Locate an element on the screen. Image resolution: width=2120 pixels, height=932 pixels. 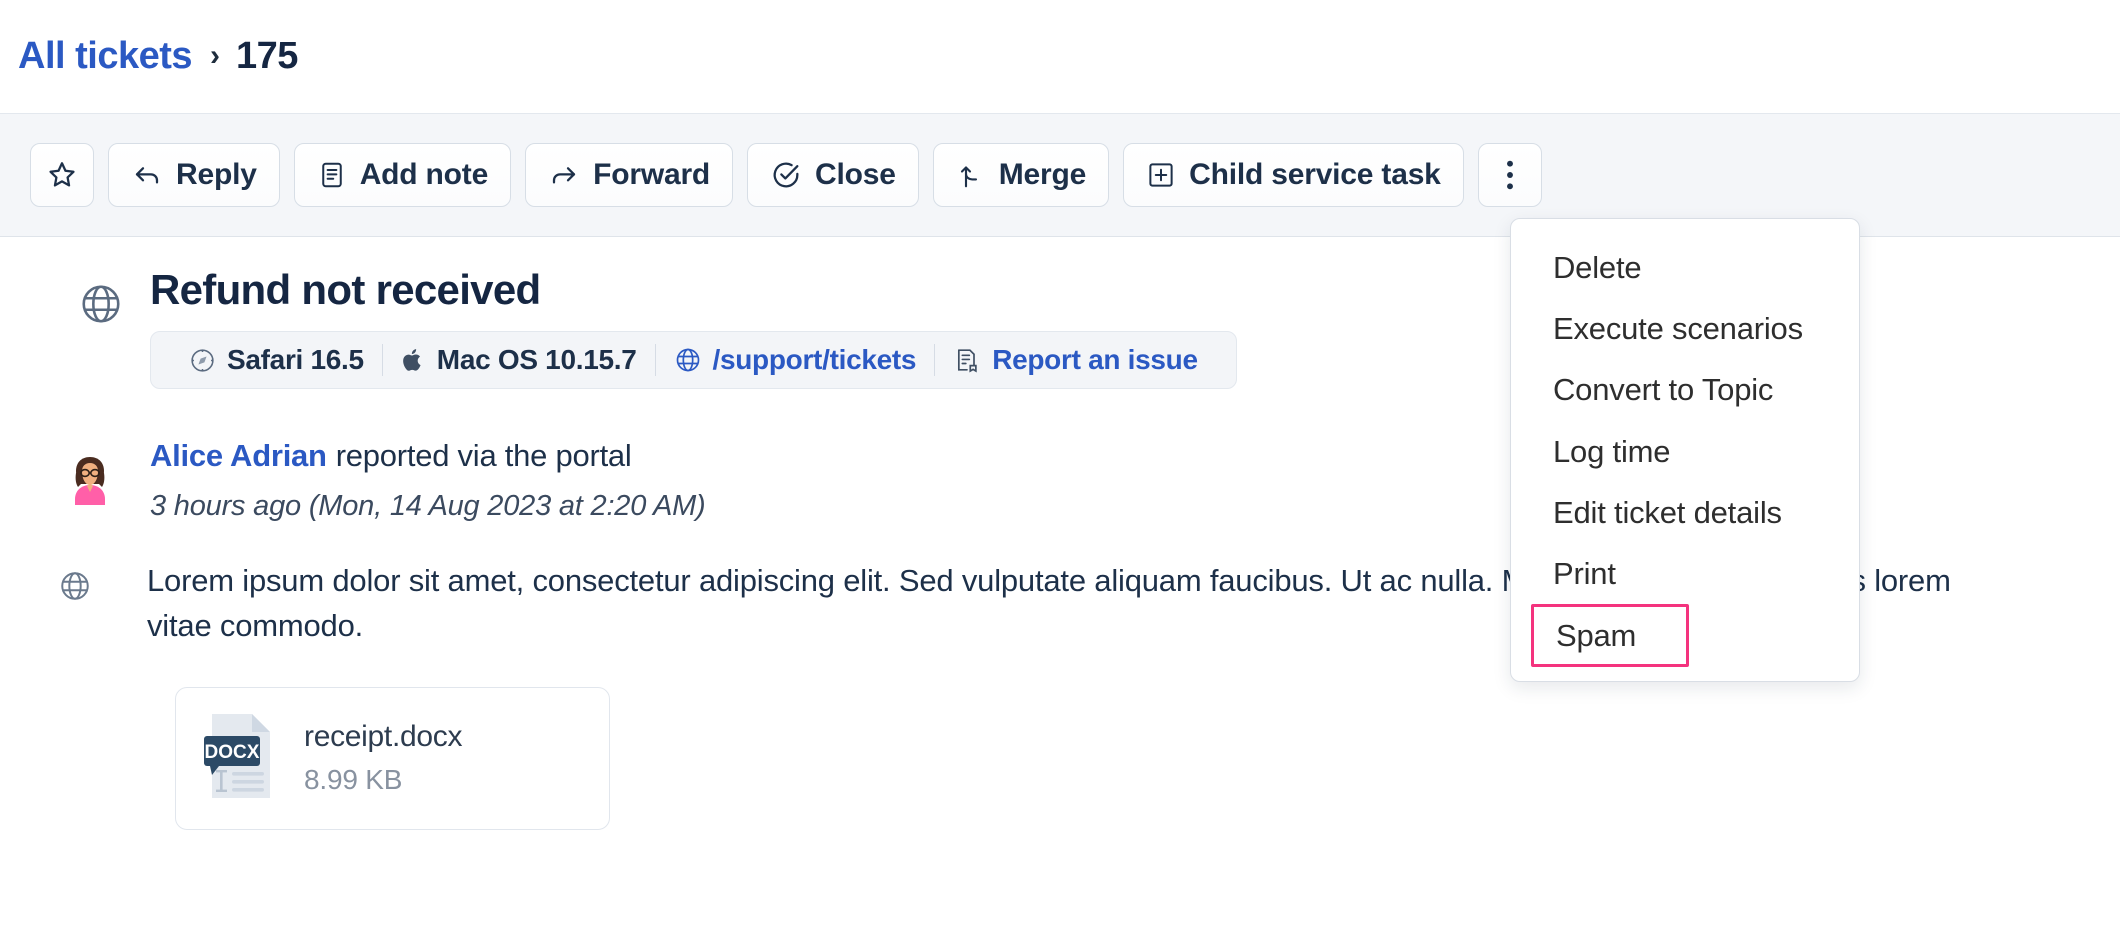
globe-source-icon is located at coordinates (75, 588).